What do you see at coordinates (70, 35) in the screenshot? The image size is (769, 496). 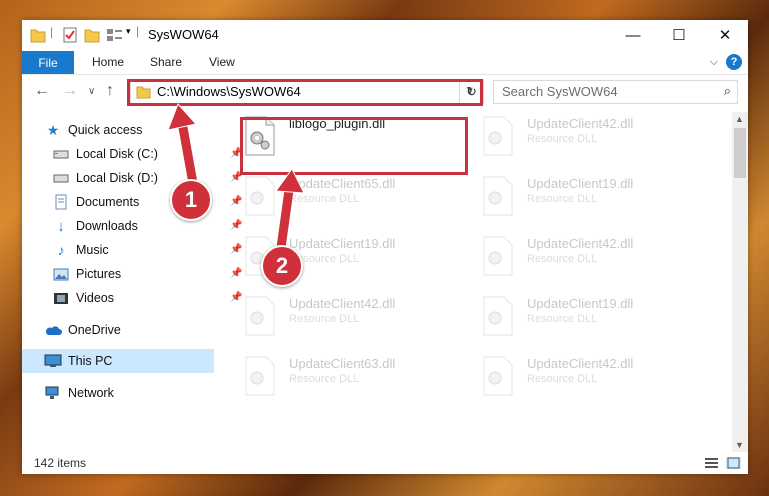 I see `properties-icon` at bounding box center [70, 35].